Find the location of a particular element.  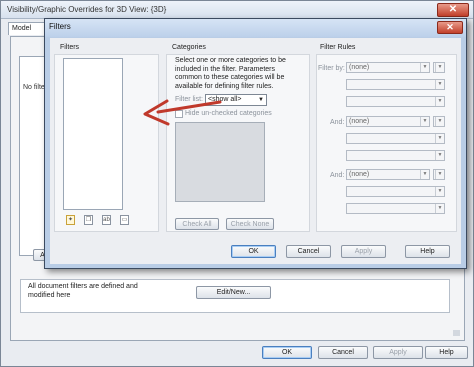

value-select-3: ▼ is located at coordinates (395, 208).